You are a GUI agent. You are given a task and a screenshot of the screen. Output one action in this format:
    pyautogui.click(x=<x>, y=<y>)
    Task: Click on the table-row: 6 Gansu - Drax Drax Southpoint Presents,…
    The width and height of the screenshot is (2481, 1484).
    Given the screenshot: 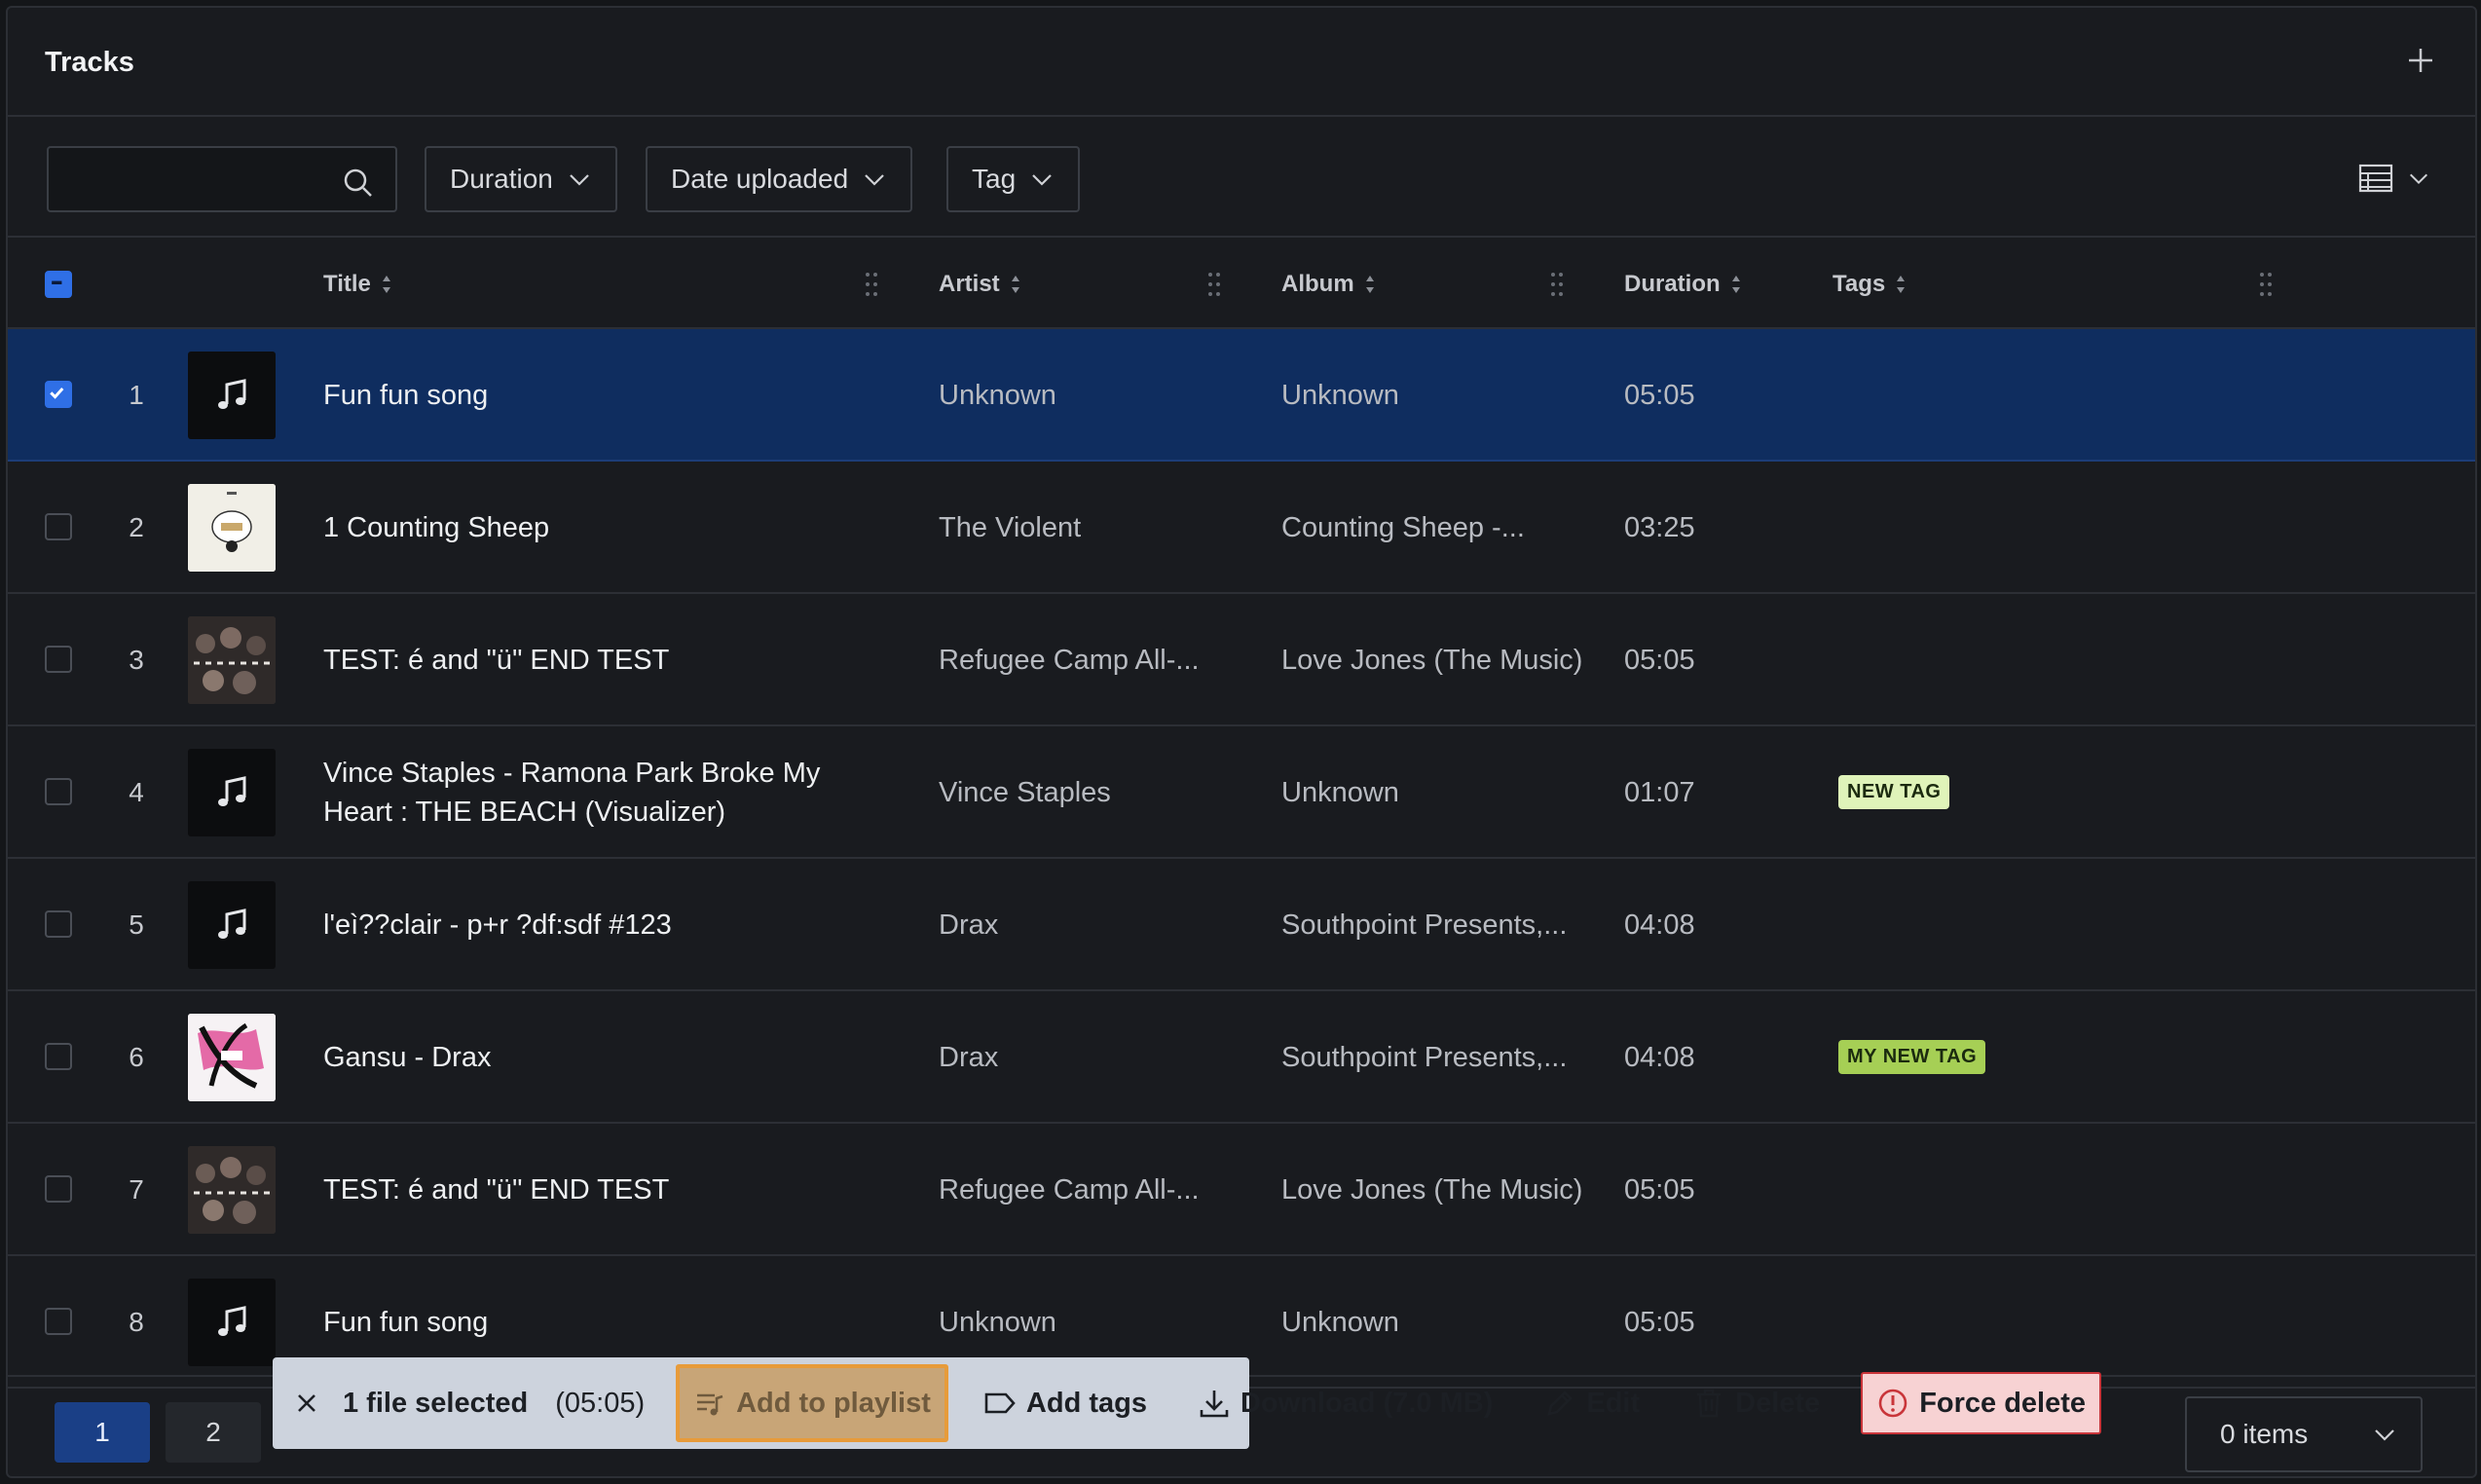 What is the action you would take?
    pyautogui.click(x=1241, y=1057)
    